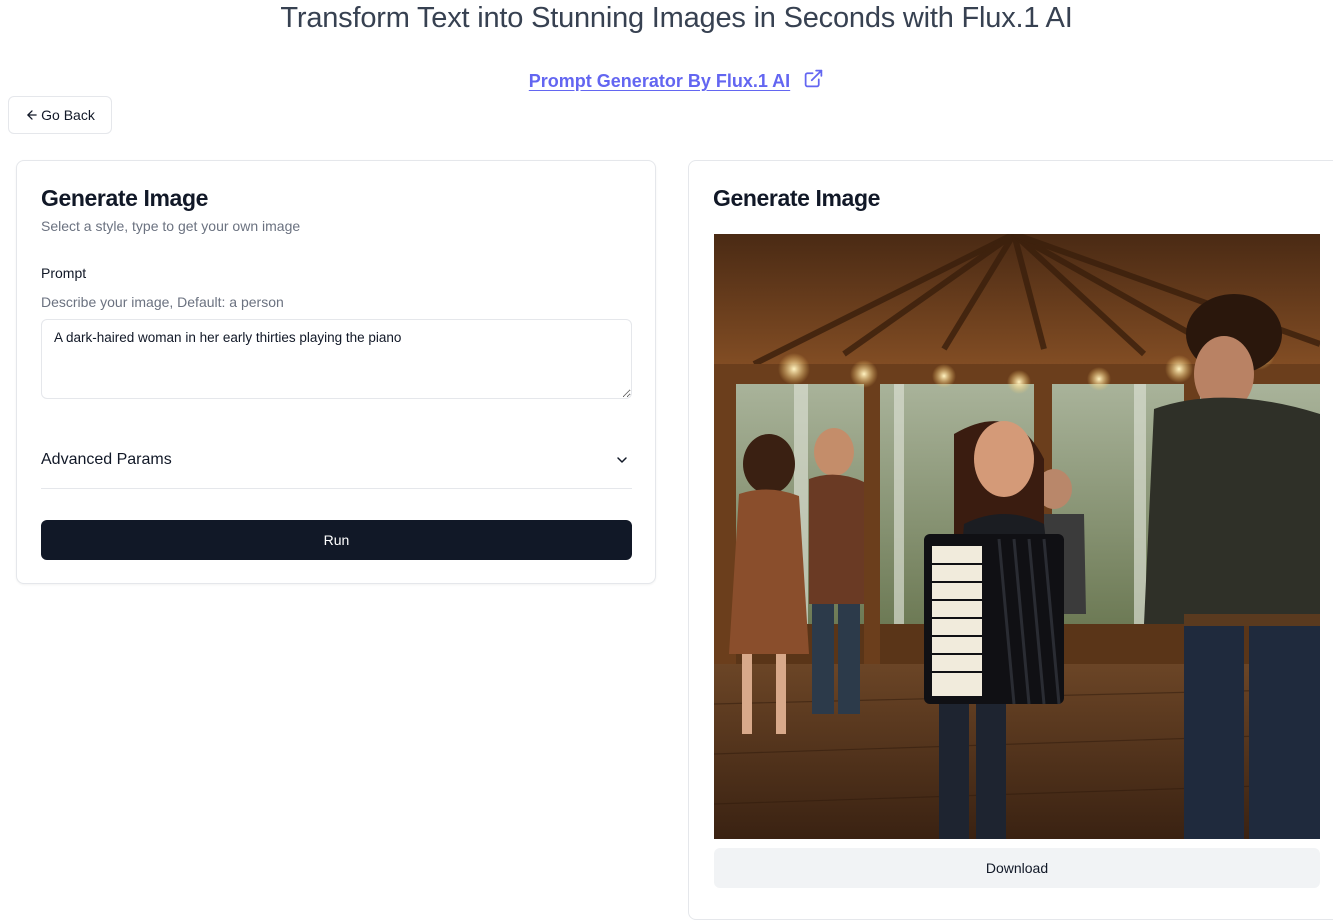 Image resolution: width=1333 pixels, height=920 pixels. What do you see at coordinates (64, 273) in the screenshot?
I see `prompt-label: Prompt` at bounding box center [64, 273].